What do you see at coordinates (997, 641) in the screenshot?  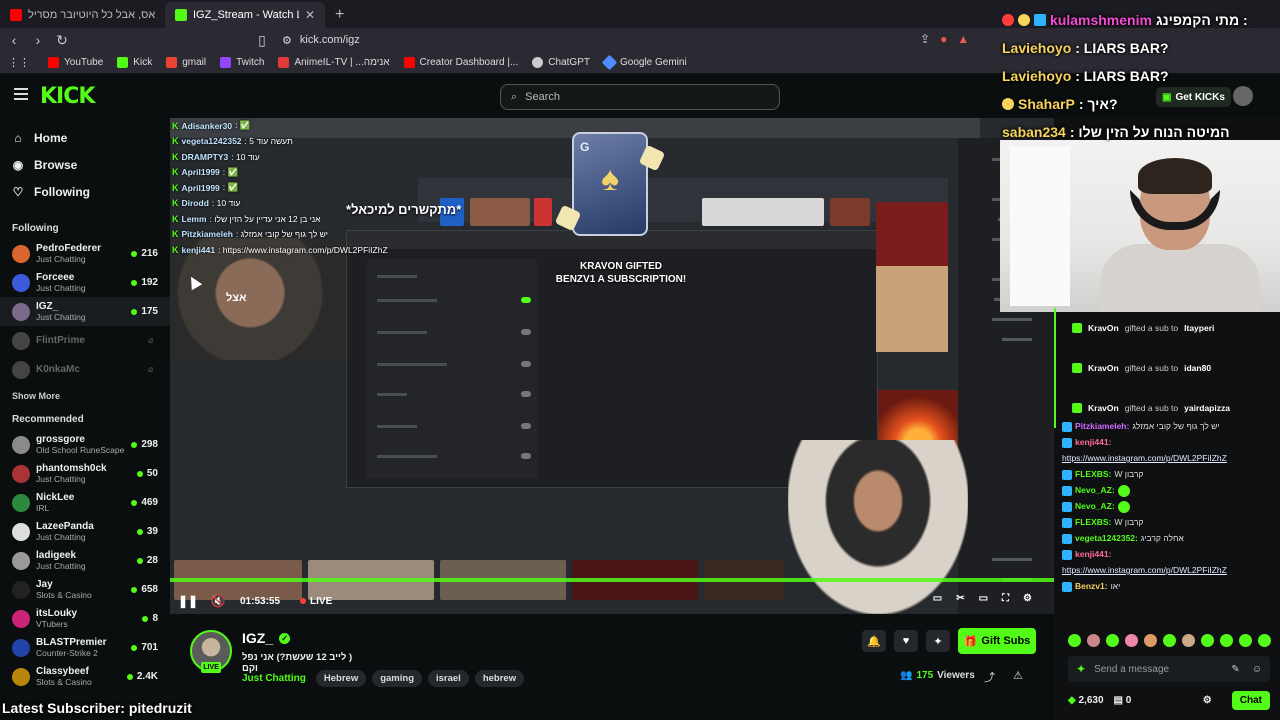 I see `gift-subs-button: 🎁 Gift Subs` at bounding box center [997, 641].